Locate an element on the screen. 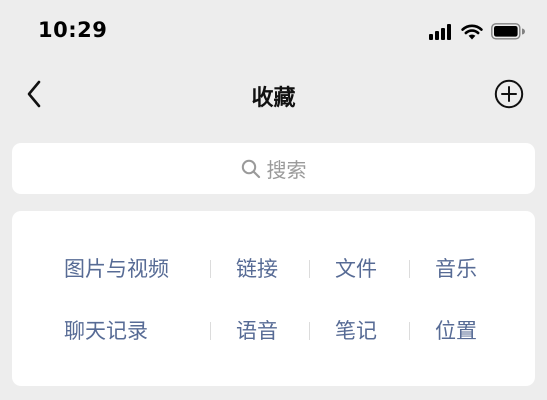 The height and width of the screenshot is (400, 547). wifi-icon is located at coordinates (472, 34).